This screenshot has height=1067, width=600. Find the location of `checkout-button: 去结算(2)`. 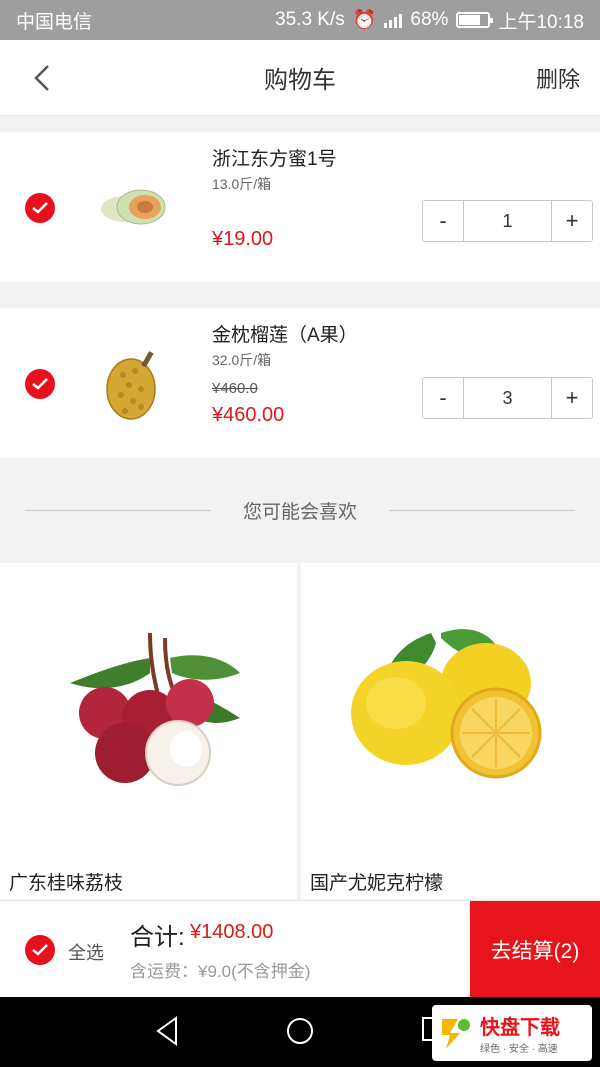

checkout-button: 去结算(2) is located at coordinates (535, 949).